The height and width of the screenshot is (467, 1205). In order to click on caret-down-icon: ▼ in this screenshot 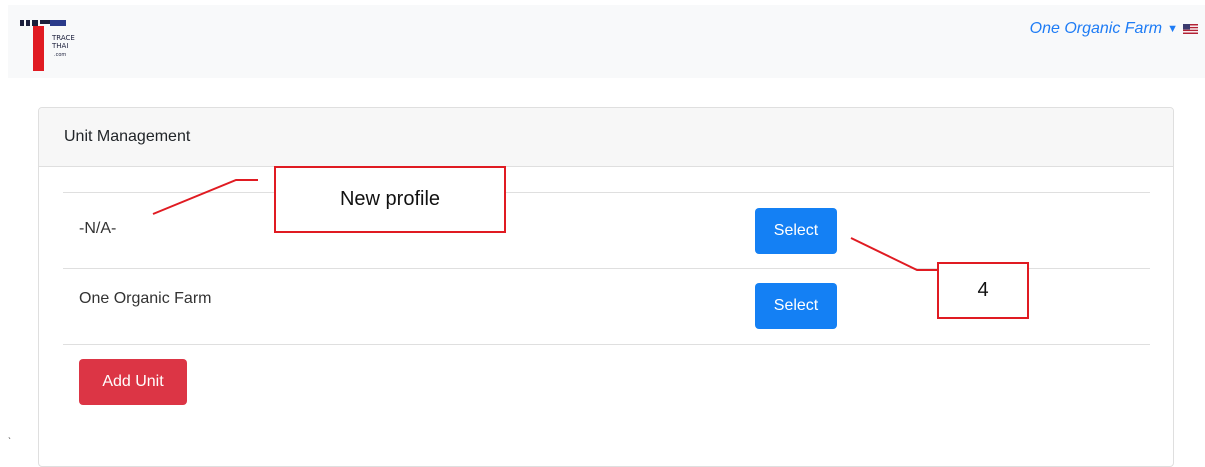, I will do `click(1172, 29)`.